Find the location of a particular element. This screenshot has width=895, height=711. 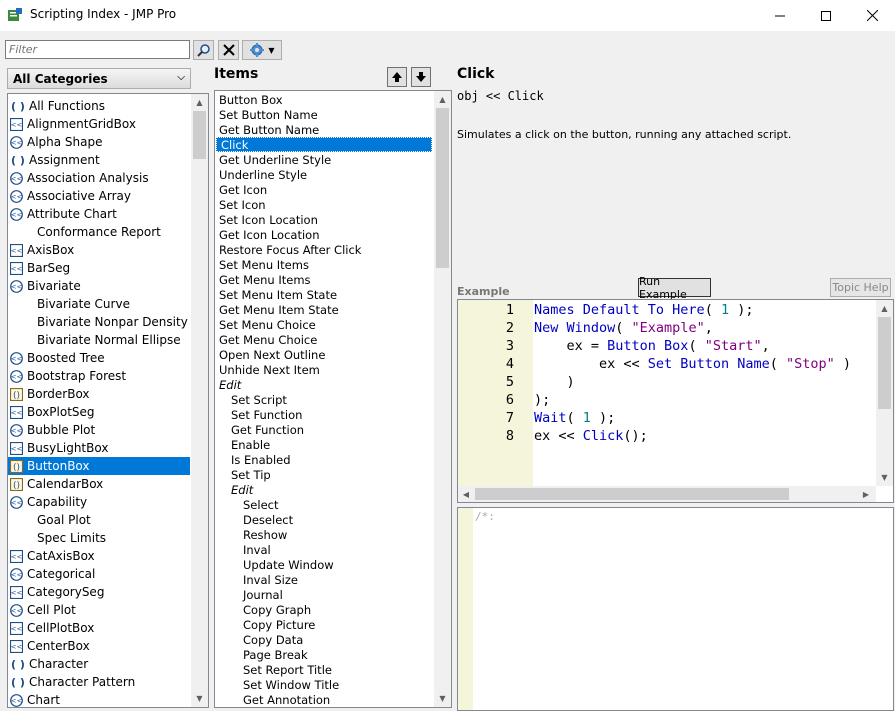

minimize-button is located at coordinates (780, 15).